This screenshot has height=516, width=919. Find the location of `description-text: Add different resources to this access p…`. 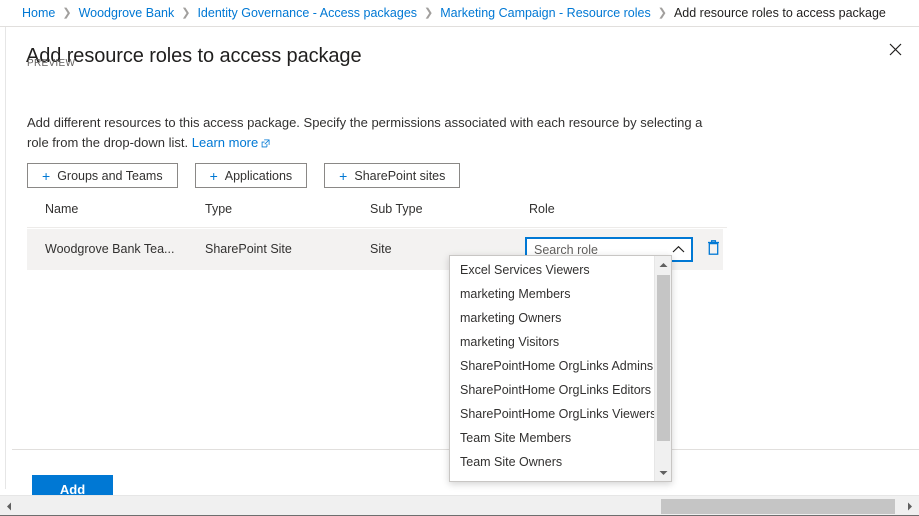

description-text: Add different resources to this access p… is located at coordinates (365, 132).